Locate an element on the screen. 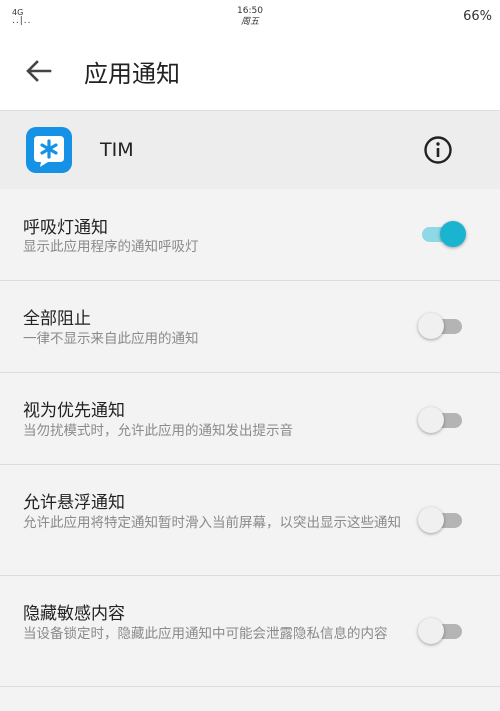 Image resolution: width=500 pixels, height=711 pixels. page-title: 应用通知 is located at coordinates (132, 74).